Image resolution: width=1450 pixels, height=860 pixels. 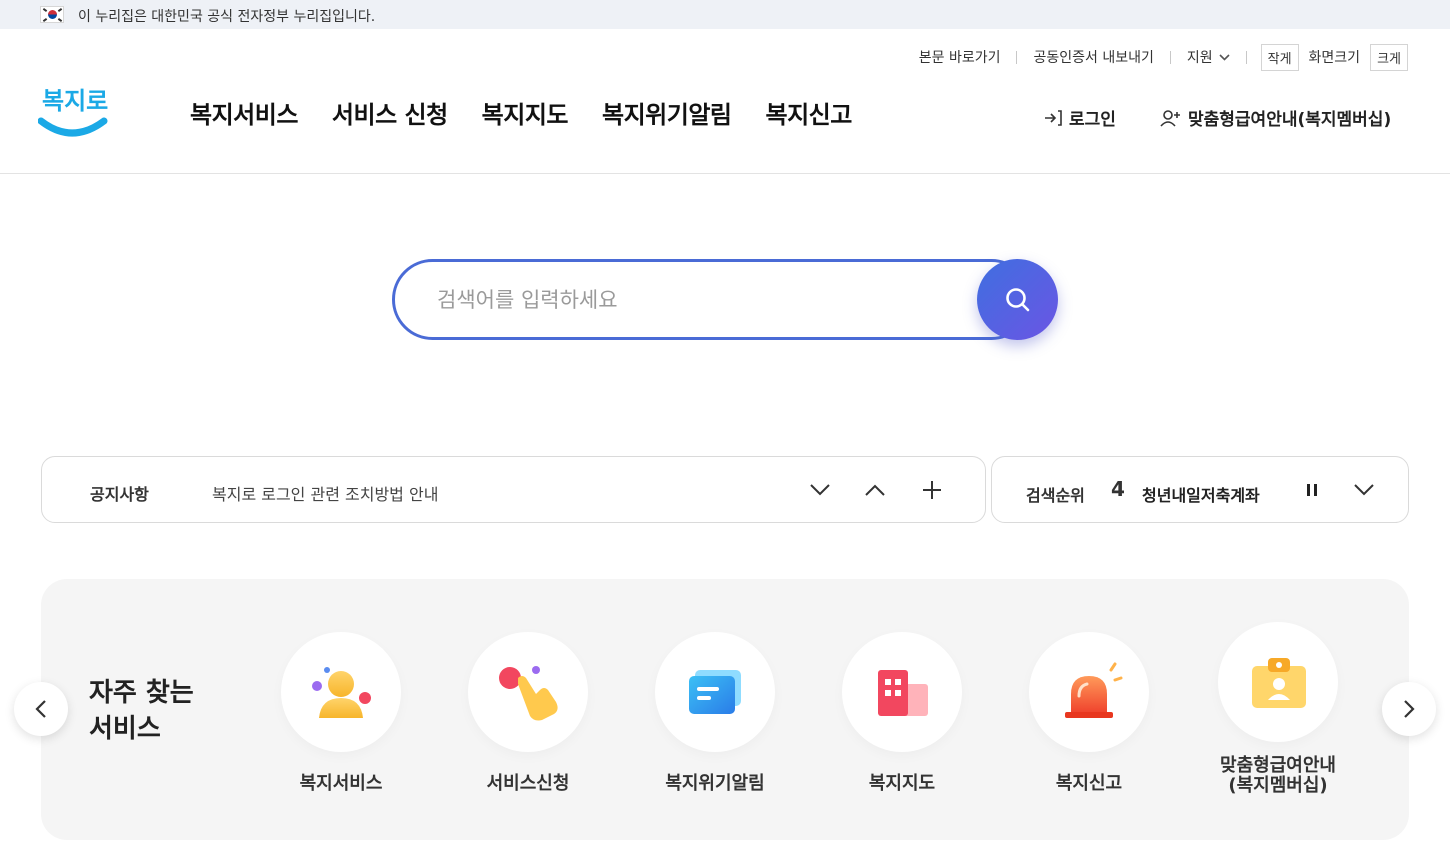 What do you see at coordinates (325, 493) in the screenshot?
I see `notice-text-link: 복지로 로그인 관련 조치방법 안내` at bounding box center [325, 493].